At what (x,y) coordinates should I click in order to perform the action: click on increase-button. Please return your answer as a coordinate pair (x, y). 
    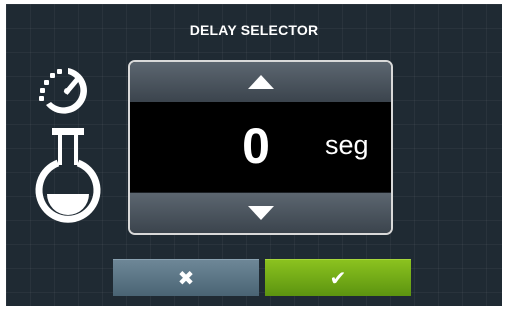
    Looking at the image, I should click on (260, 82).